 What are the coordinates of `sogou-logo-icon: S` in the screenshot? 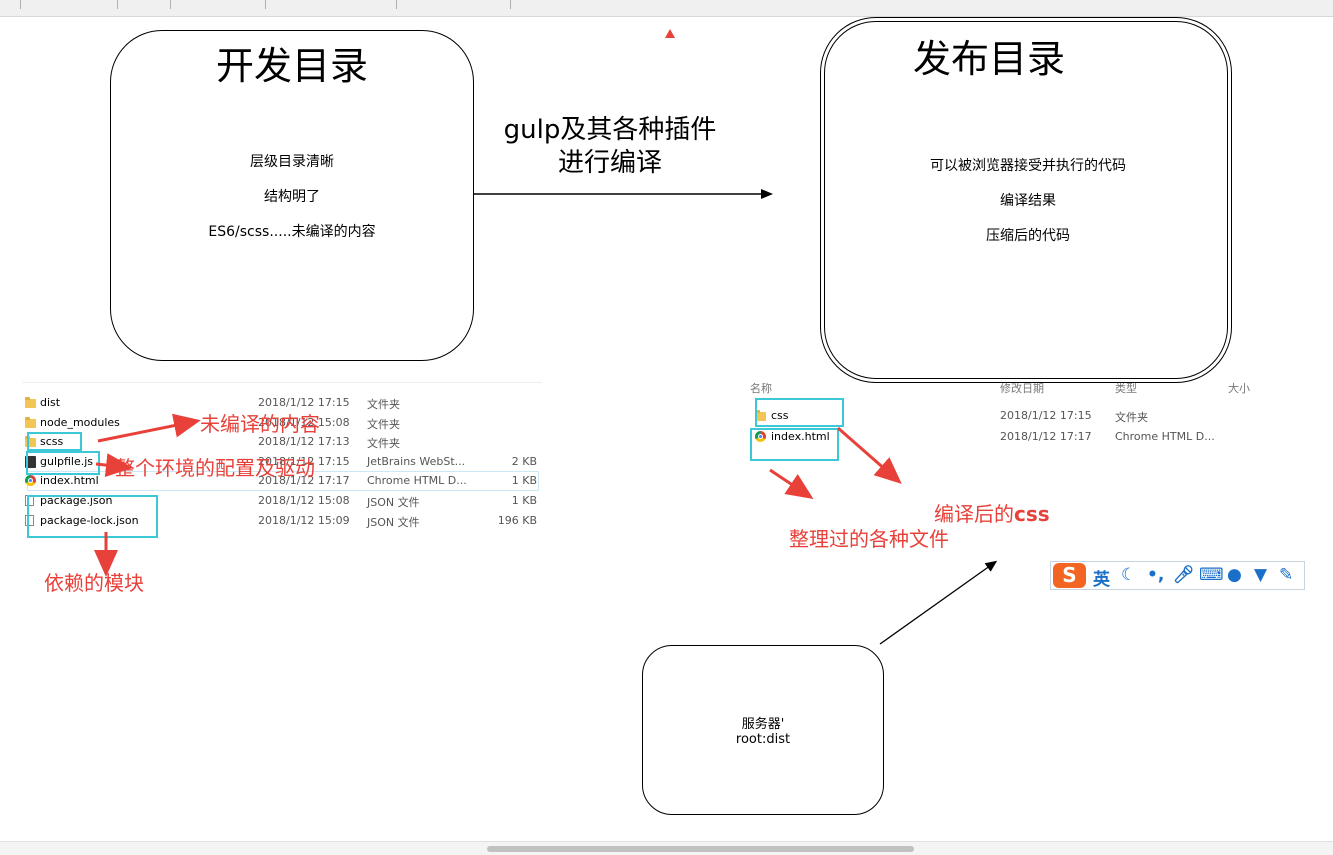 It's located at (1069, 575).